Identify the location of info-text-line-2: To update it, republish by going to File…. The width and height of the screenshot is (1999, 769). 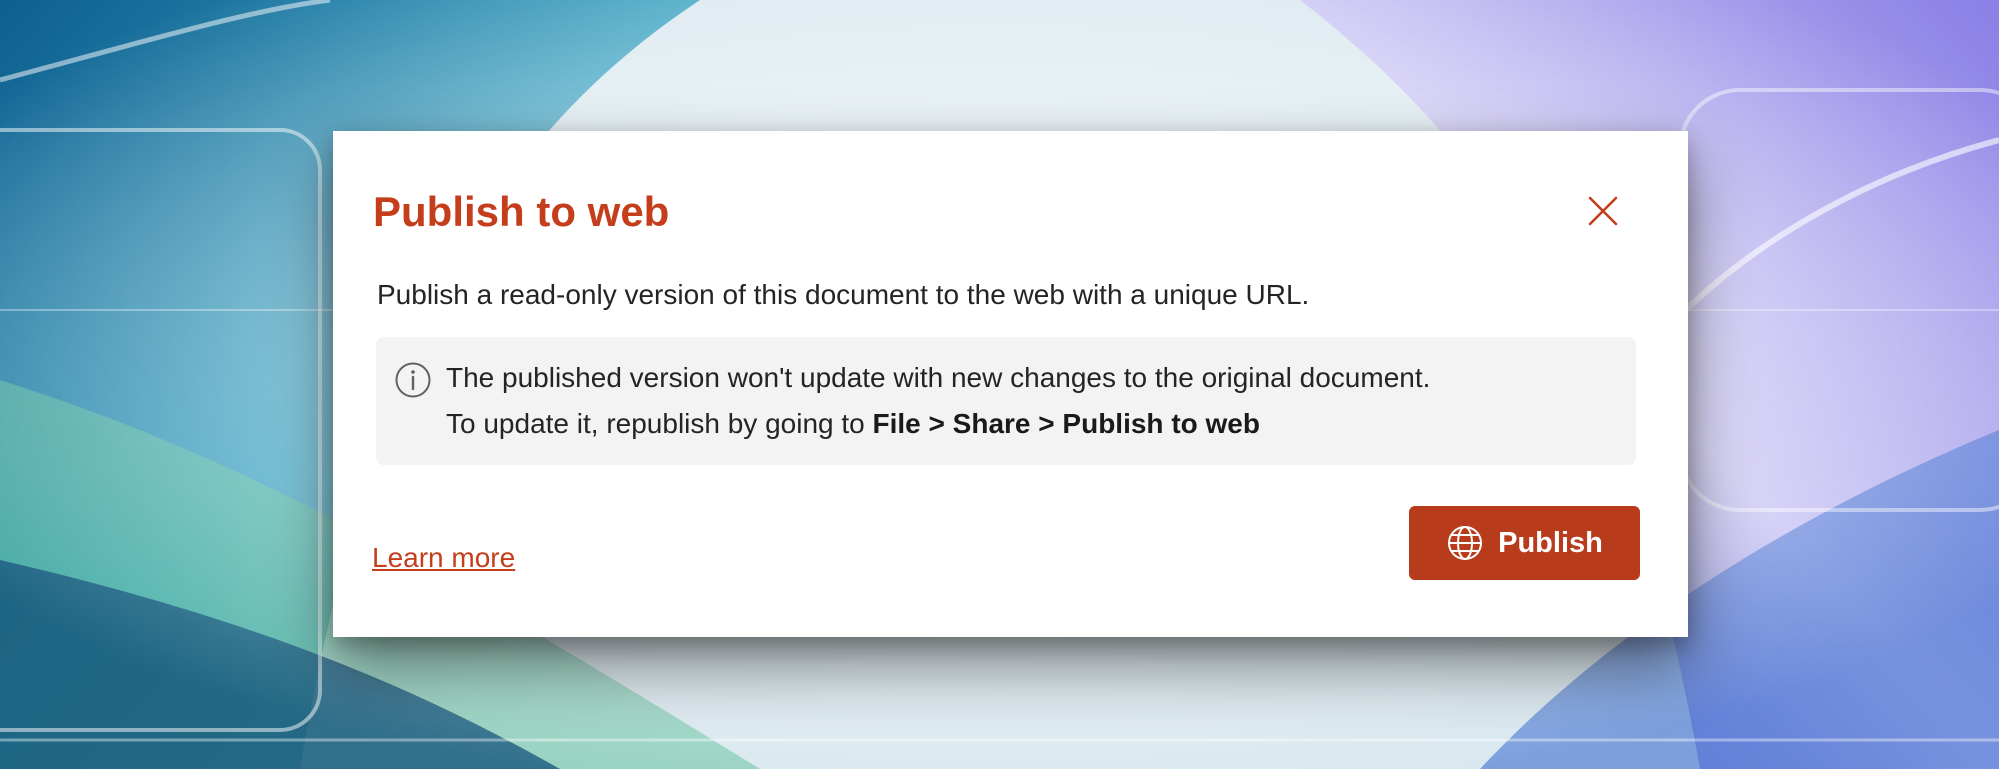
(853, 424).